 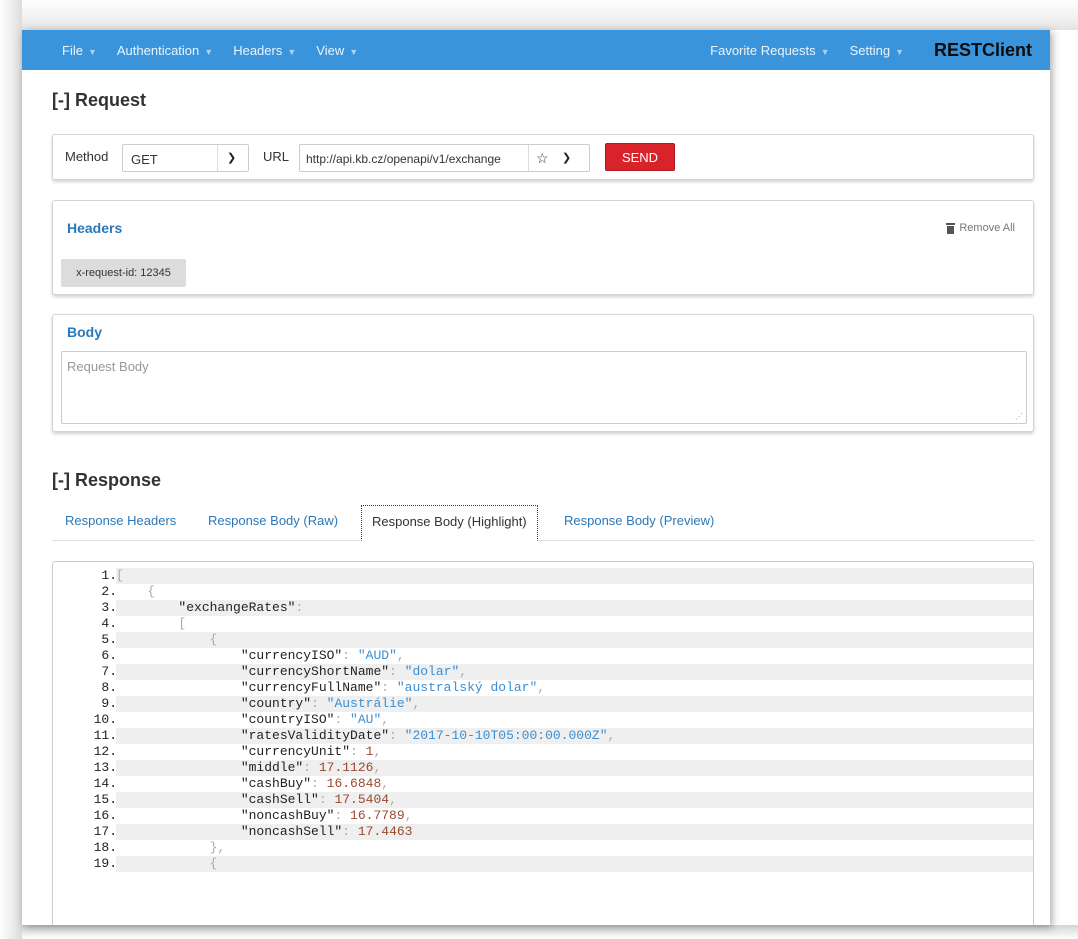 I want to click on line-number: 1., so click(x=109, y=575).